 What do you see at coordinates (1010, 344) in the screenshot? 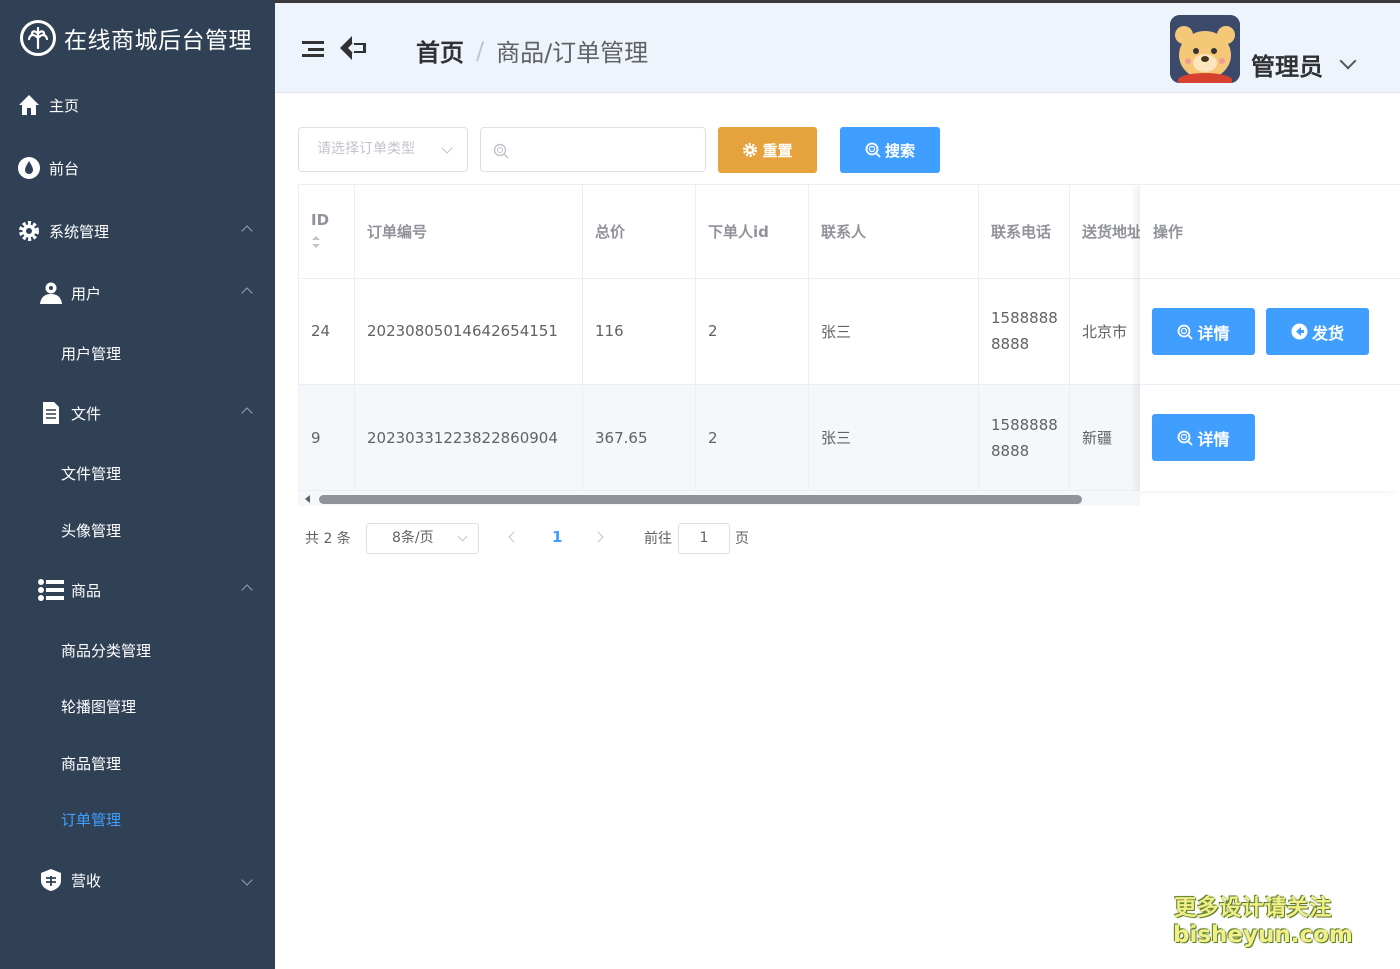
I see `phone-line-2: 8888` at bounding box center [1010, 344].